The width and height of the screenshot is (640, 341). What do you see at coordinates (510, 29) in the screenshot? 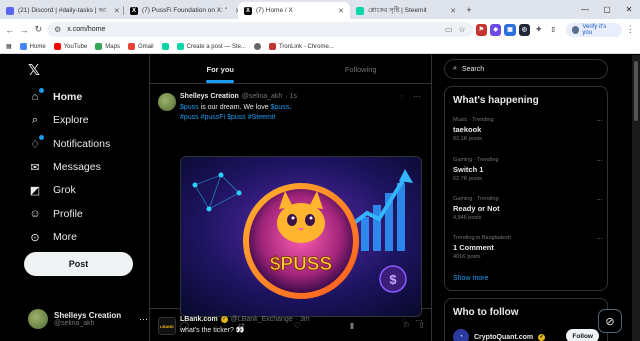
I see `extension-icon: ▣` at bounding box center [510, 29].